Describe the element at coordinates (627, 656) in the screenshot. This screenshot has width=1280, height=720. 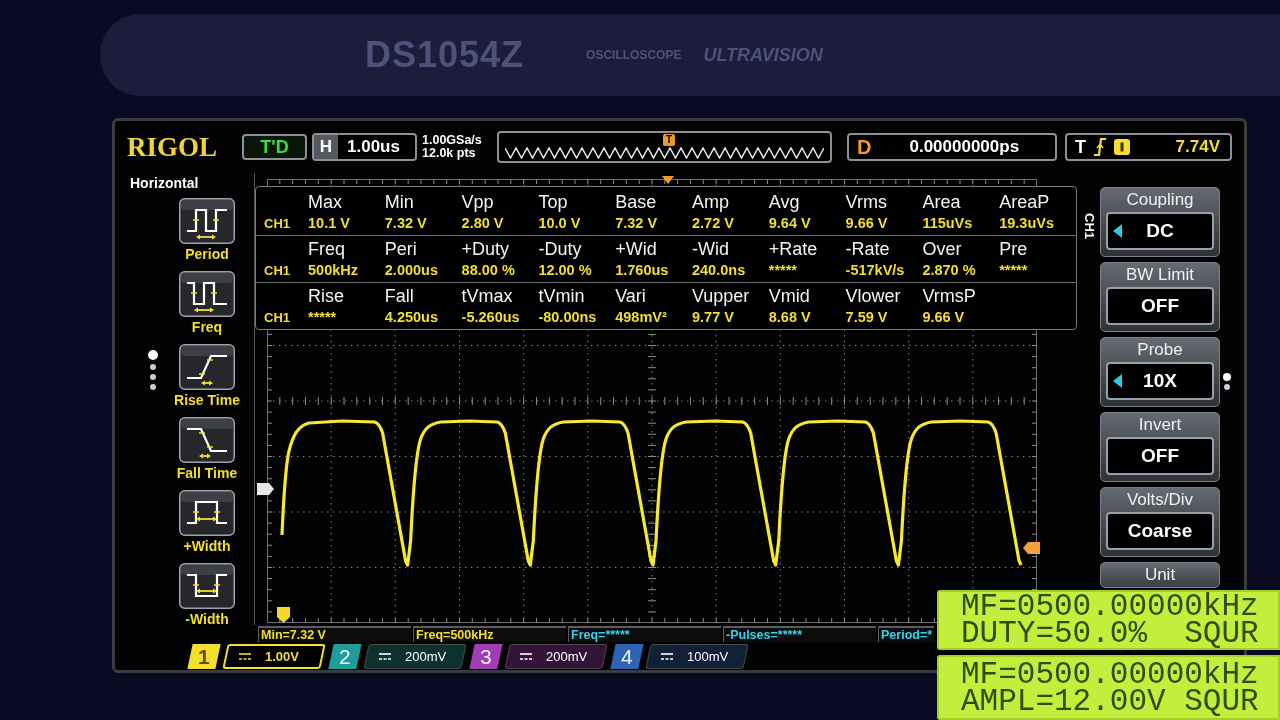
I see `channel-number: 4` at that location.